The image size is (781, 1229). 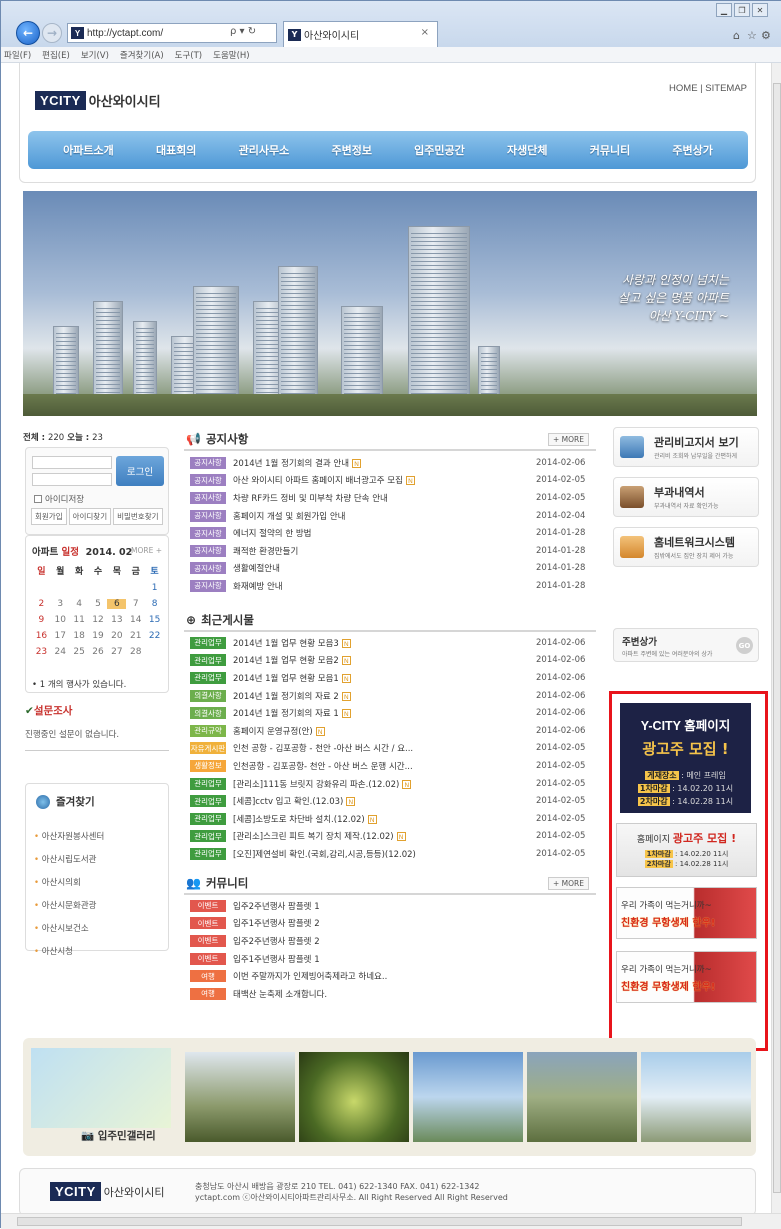 I want to click on calendar-day: 24, so click(x=60, y=652).